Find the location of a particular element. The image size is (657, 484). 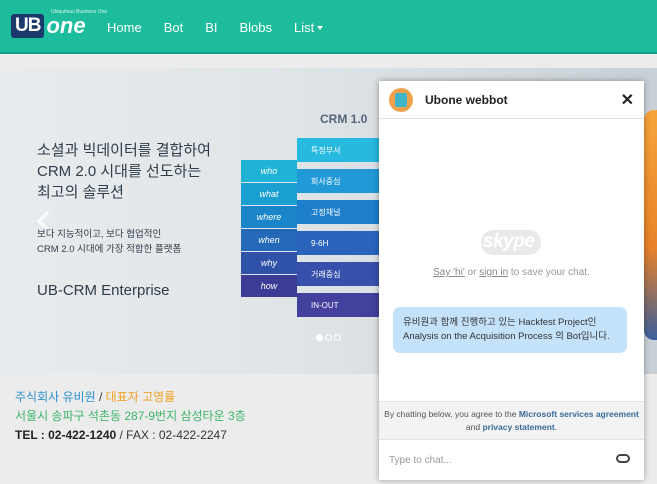

hero-subtext: 보다 지능적이고, 보다 협업적인 CRM 2.0 시대에 가장 적합한 플랫폼 is located at coordinates (109, 242).